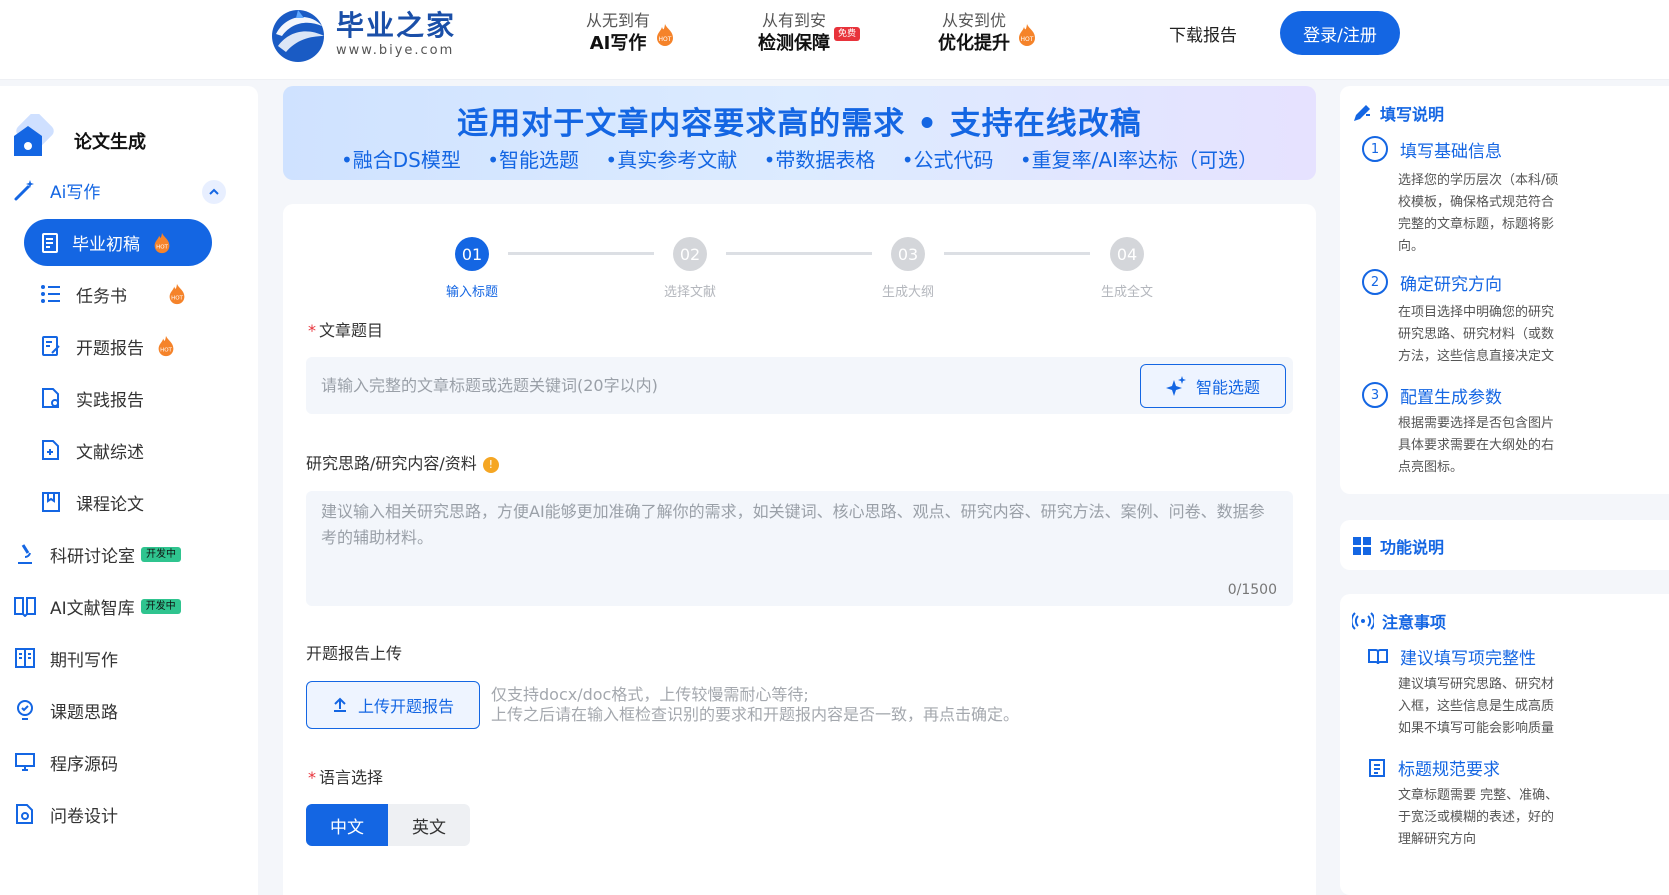 This screenshot has width=1669, height=895. What do you see at coordinates (391, 463) in the screenshot?
I see `research-label-text: 研究思路/研究内容/资料` at bounding box center [391, 463].